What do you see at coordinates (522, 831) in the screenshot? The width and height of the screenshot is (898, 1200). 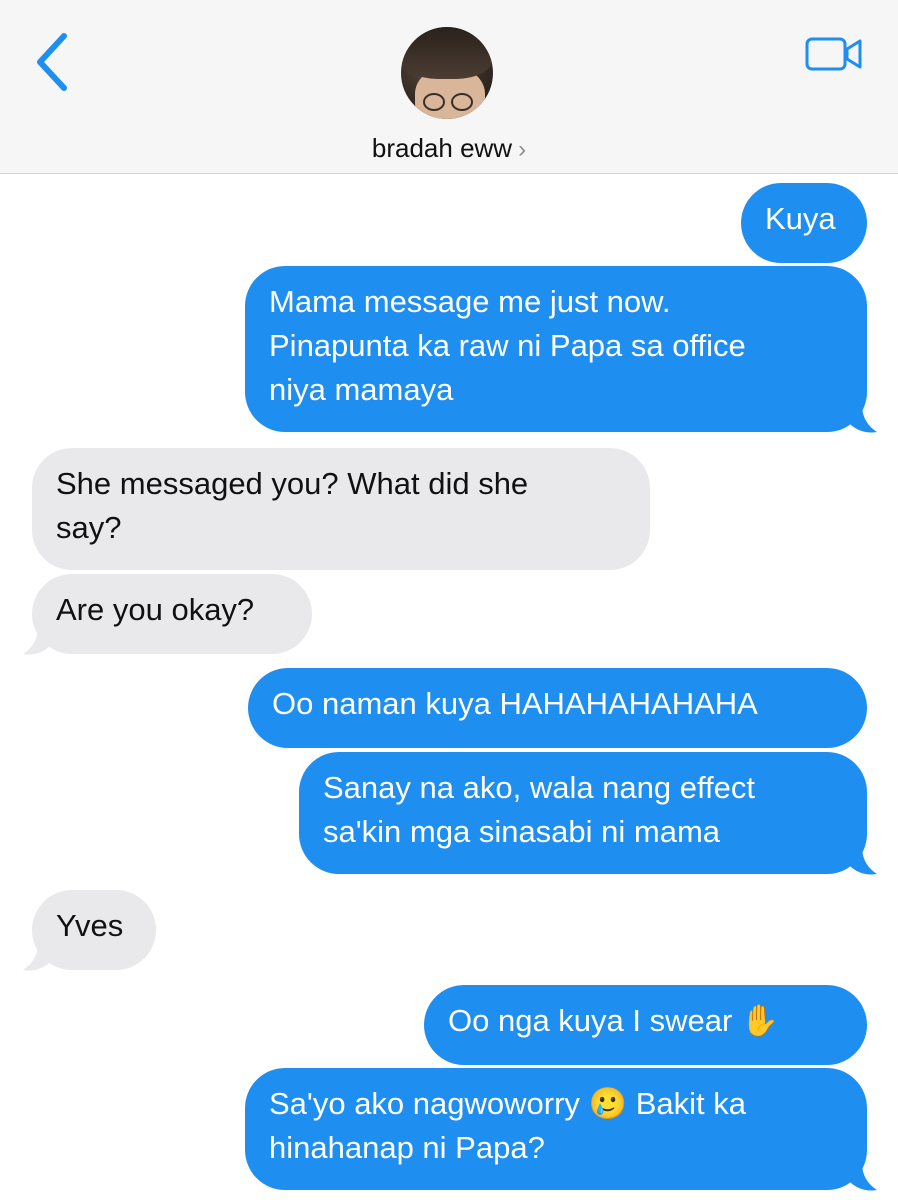 I see `message-line: sa'kin mga sinasabi ni mama` at bounding box center [522, 831].